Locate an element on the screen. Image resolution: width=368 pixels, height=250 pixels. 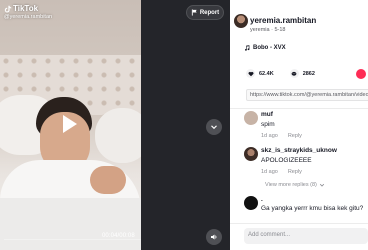
comment-count: 2862 is located at coordinates (308, 73).